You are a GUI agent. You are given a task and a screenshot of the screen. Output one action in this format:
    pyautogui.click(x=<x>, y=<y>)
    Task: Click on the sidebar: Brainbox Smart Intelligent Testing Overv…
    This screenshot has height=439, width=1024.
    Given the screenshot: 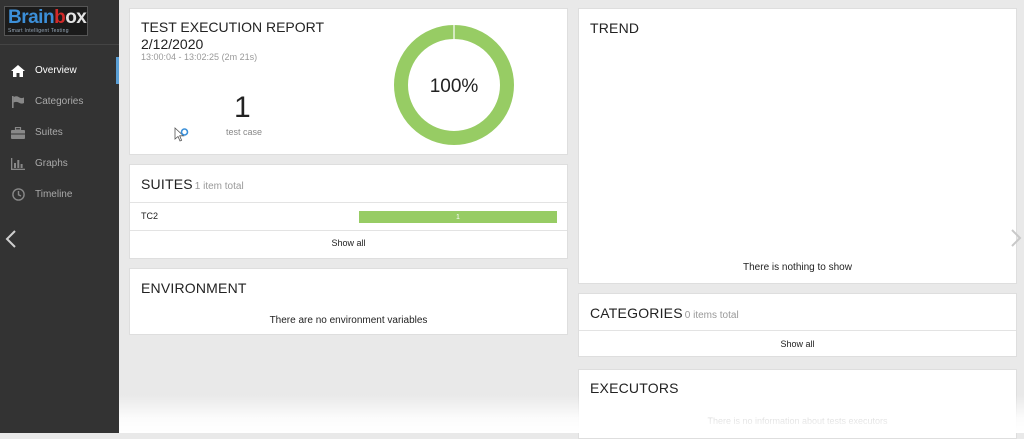 What is the action you would take?
    pyautogui.click(x=59, y=216)
    